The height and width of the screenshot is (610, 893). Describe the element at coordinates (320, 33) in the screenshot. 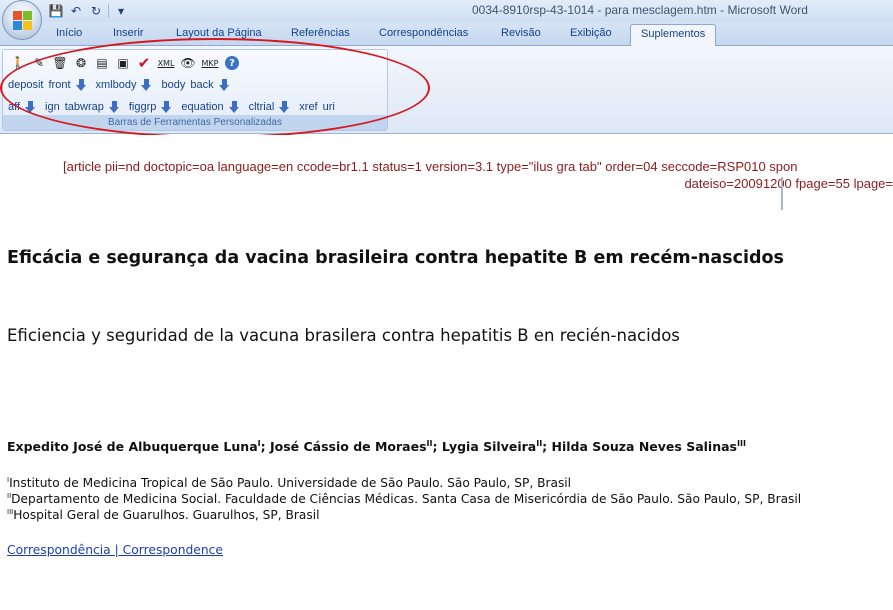

I see `tab-referencias: Referências` at that location.